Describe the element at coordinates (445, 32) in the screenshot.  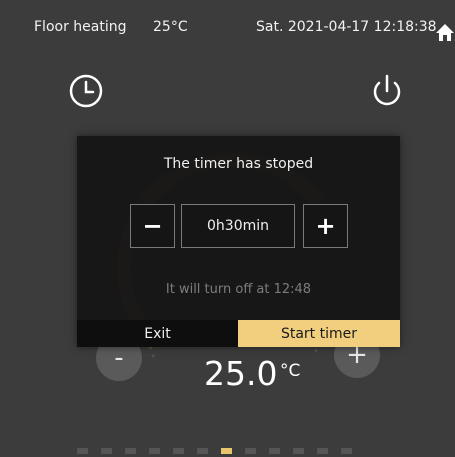
I see `home-icon` at that location.